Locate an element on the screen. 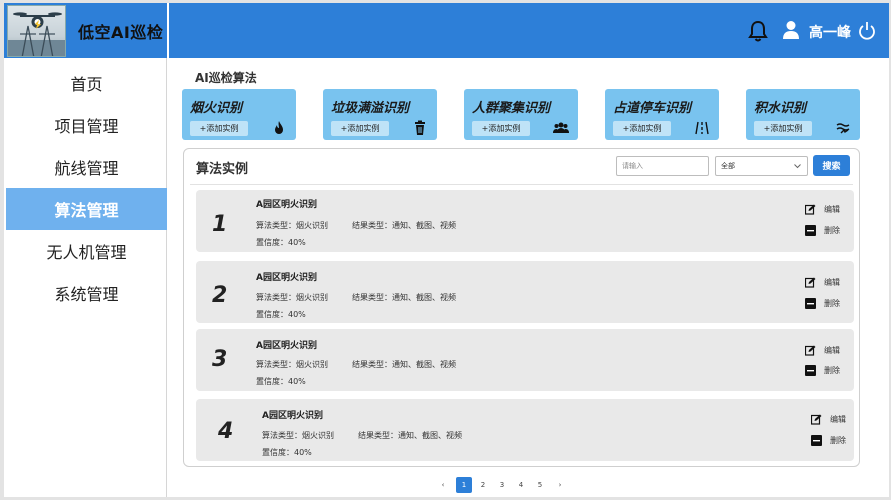  page-1-button: 1 is located at coordinates (464, 485).